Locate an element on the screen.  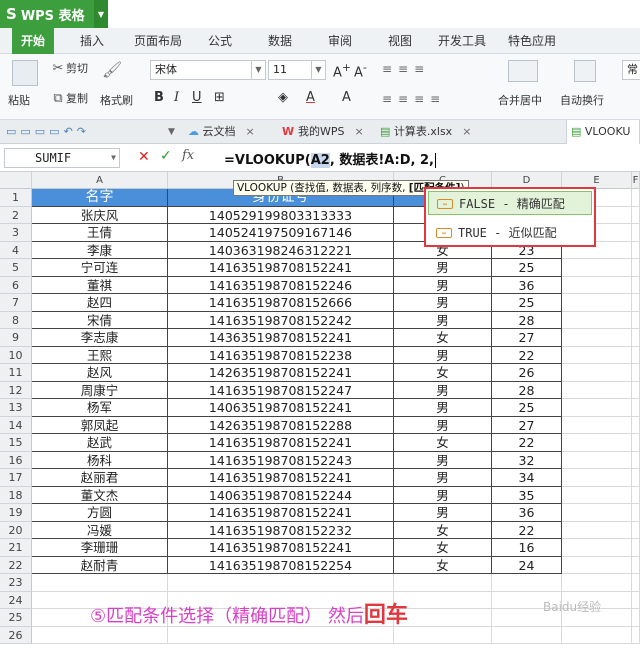
row-header: 7 is located at coordinates (16, 303).